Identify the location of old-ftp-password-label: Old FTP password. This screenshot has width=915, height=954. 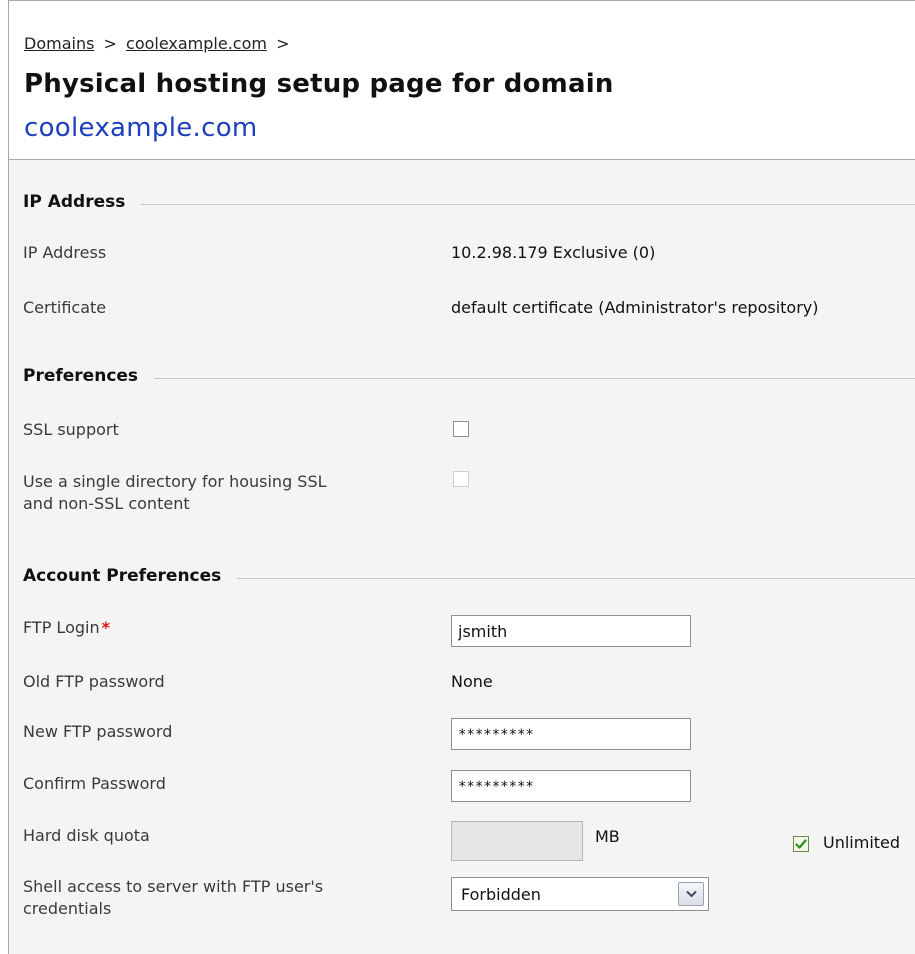
(94, 681).